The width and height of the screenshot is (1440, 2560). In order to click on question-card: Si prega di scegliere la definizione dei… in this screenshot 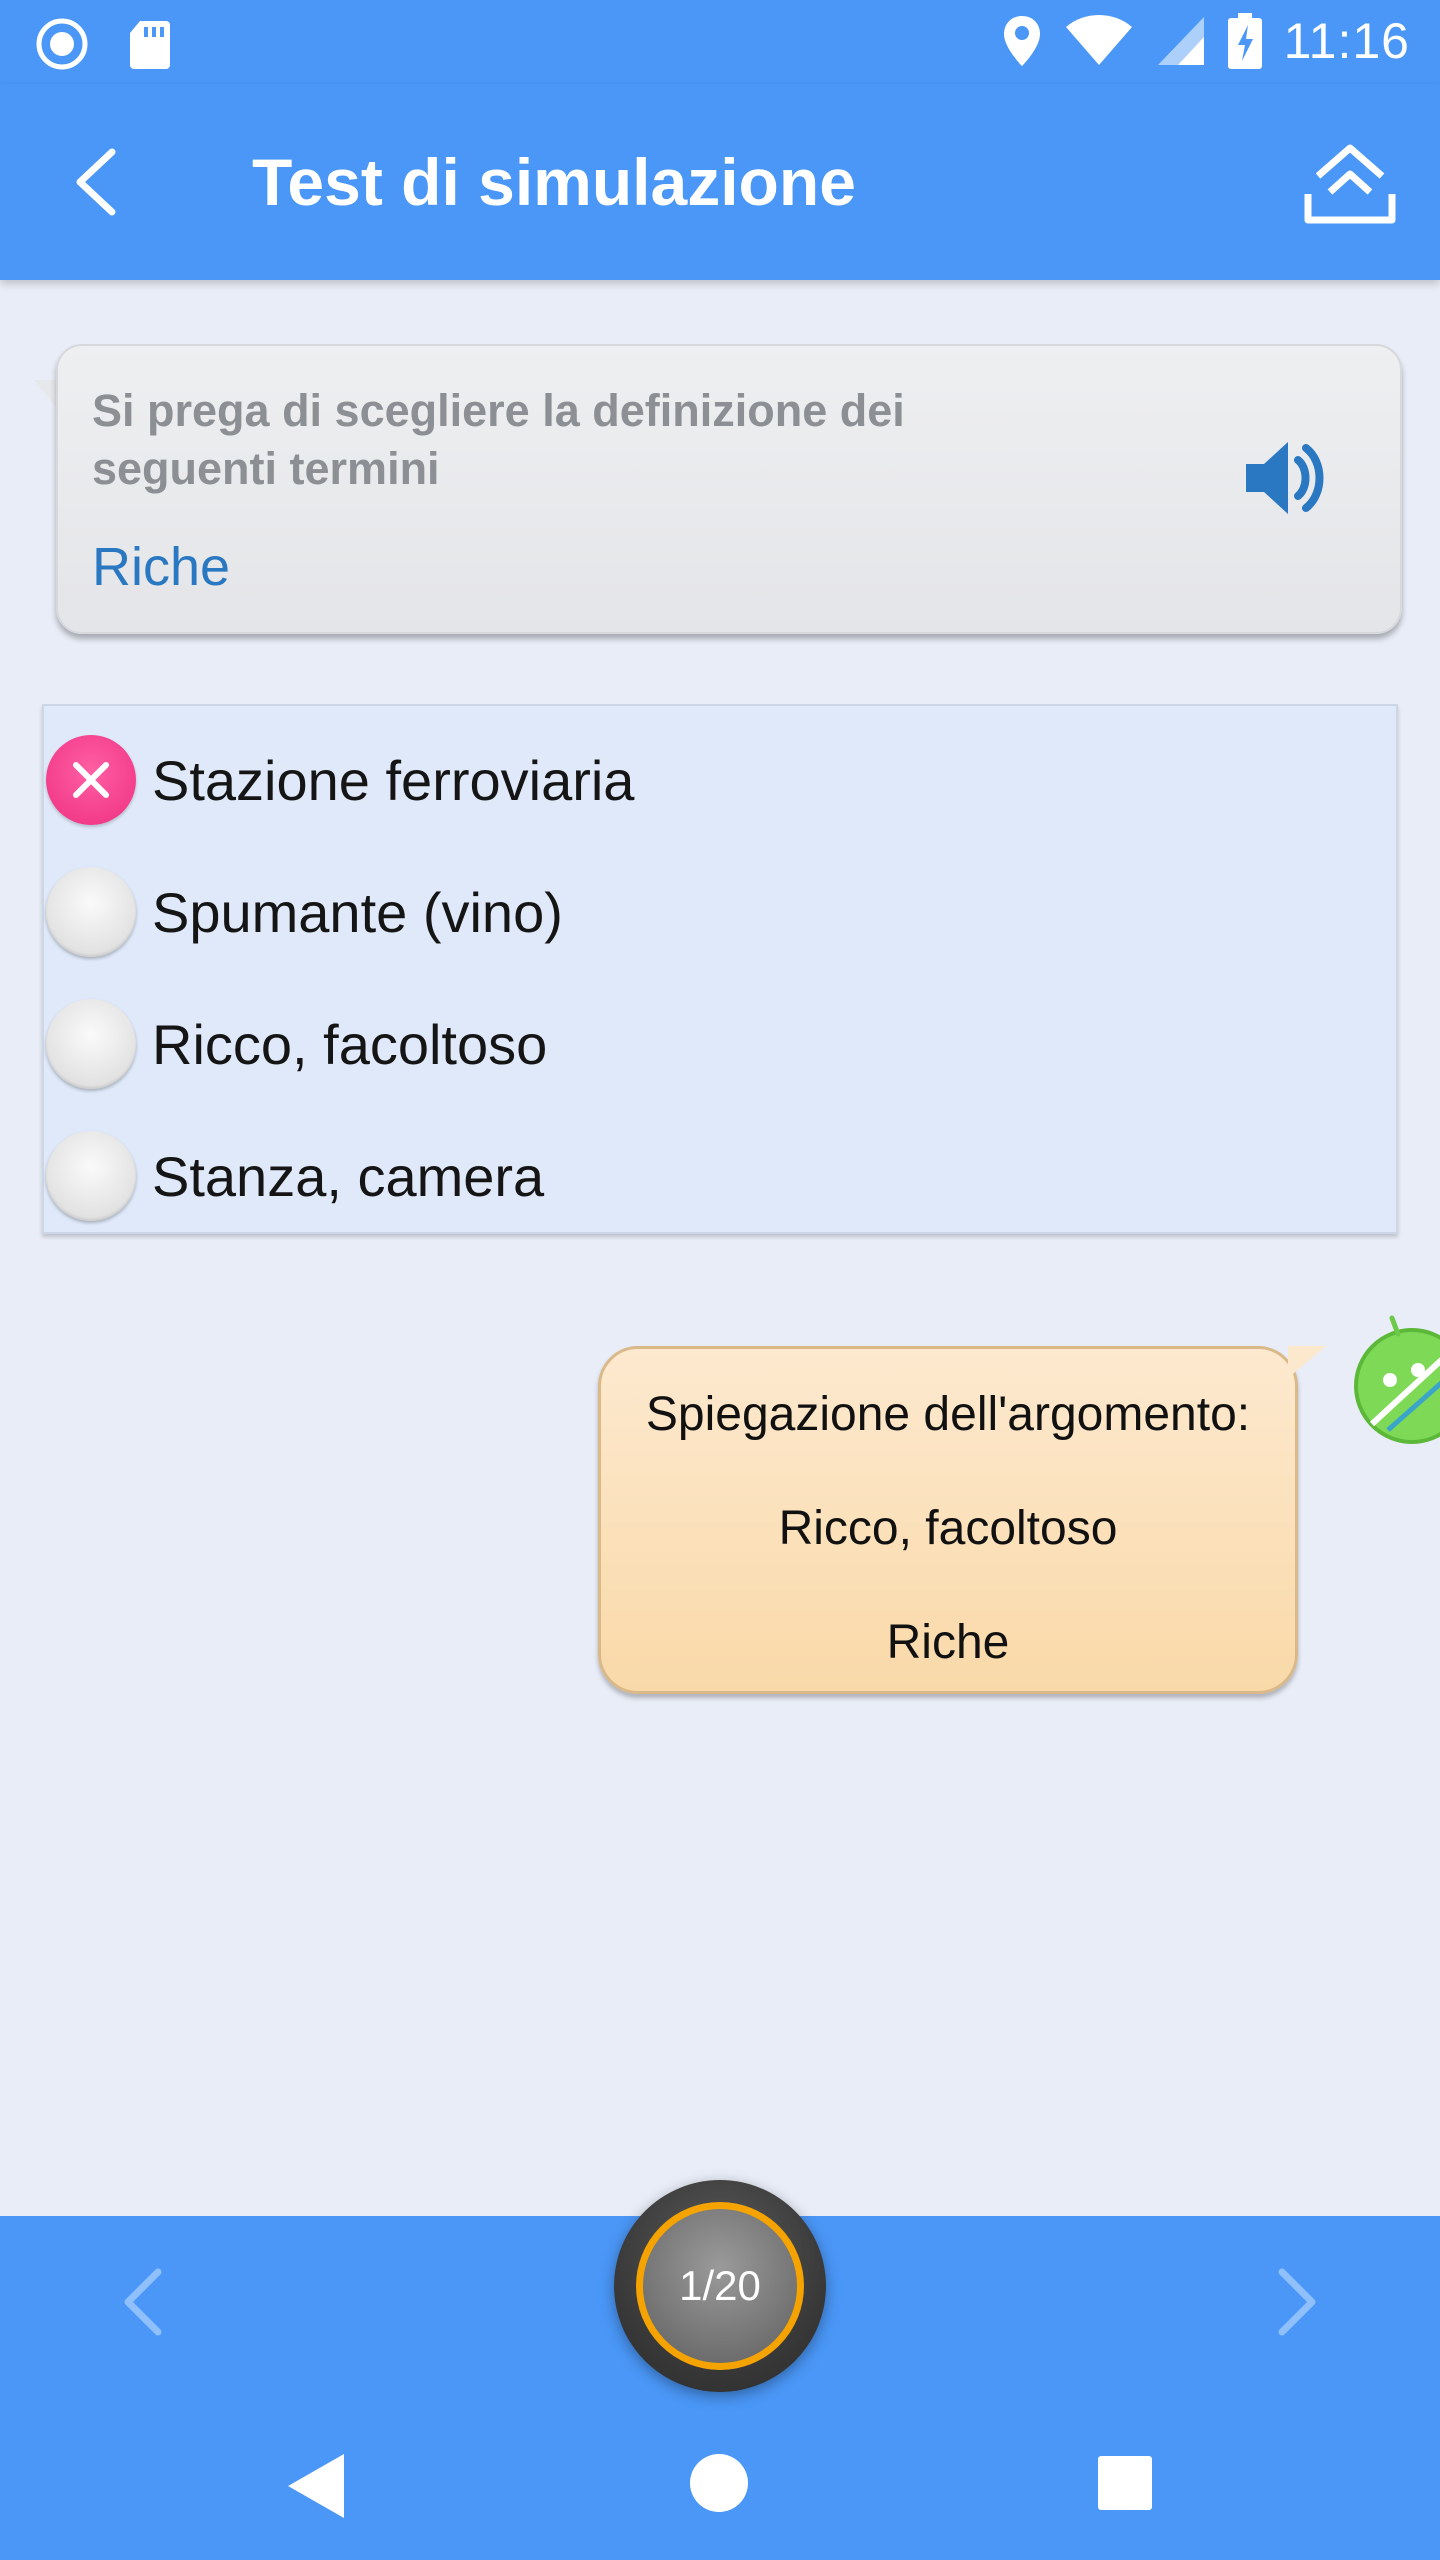, I will do `click(729, 489)`.